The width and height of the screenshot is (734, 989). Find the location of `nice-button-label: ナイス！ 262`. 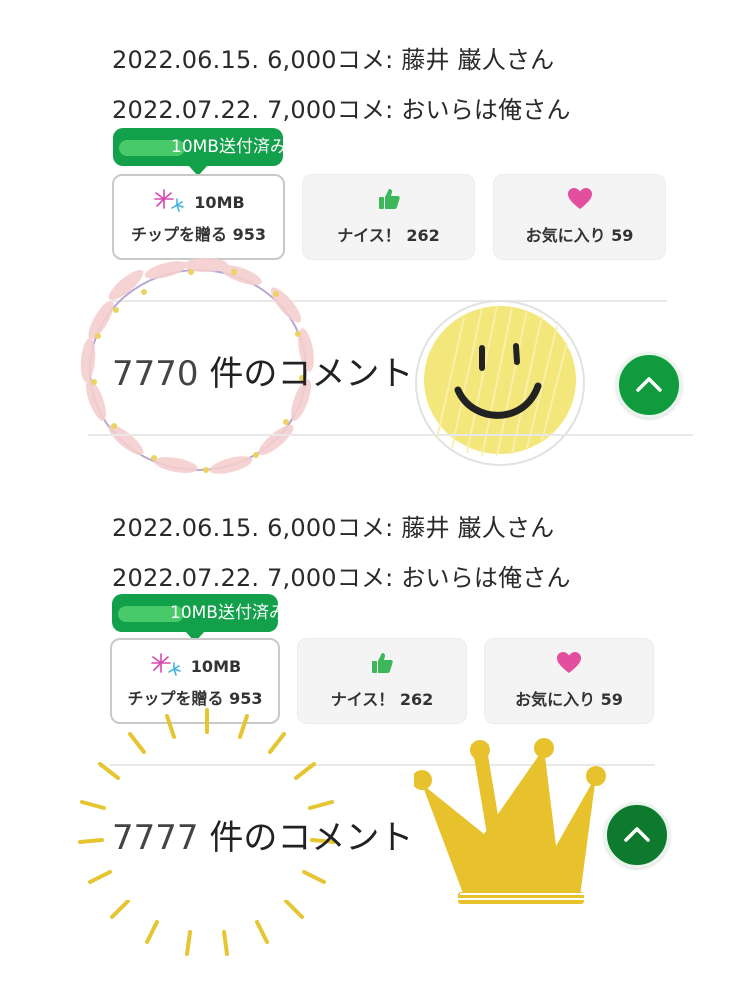

nice-button-label: ナイス！ 262 is located at coordinates (388, 235).